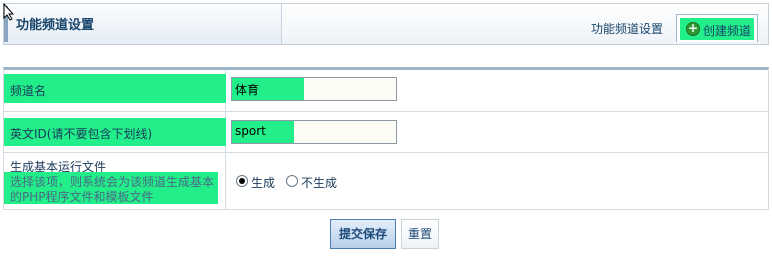 The image size is (772, 256). What do you see at coordinates (314, 89) in the screenshot?
I see `channel-name-input: 体育` at bounding box center [314, 89].